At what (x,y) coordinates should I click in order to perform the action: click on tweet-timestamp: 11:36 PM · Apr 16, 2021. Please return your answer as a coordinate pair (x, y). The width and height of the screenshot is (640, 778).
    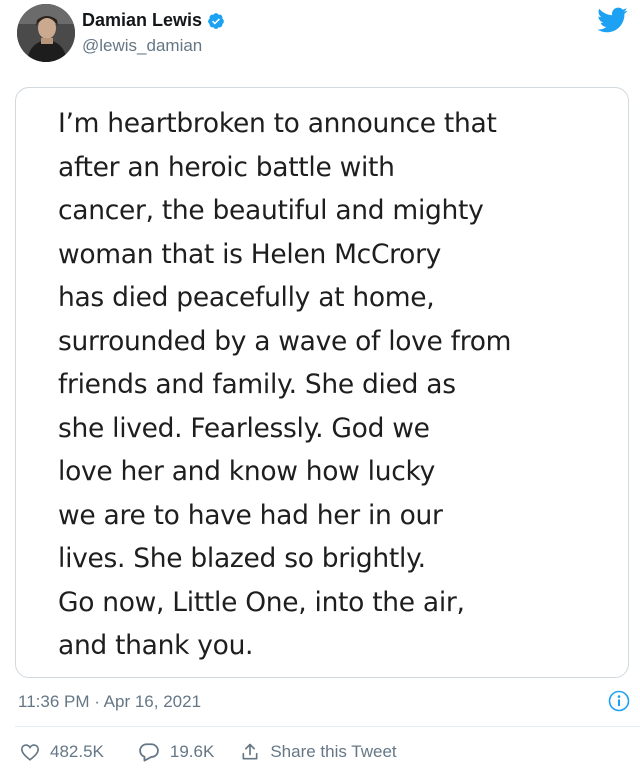
    Looking at the image, I should click on (109, 702).